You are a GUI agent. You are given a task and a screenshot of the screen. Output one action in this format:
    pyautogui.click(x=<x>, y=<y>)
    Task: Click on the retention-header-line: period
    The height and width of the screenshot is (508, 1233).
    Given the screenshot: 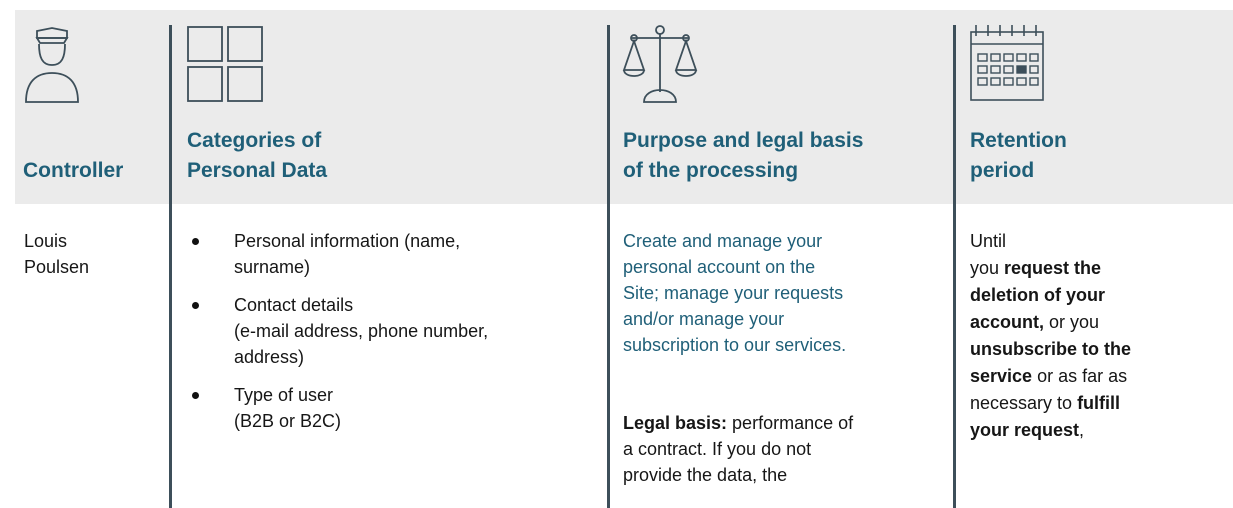 What is the action you would take?
    pyautogui.click(x=1002, y=170)
    